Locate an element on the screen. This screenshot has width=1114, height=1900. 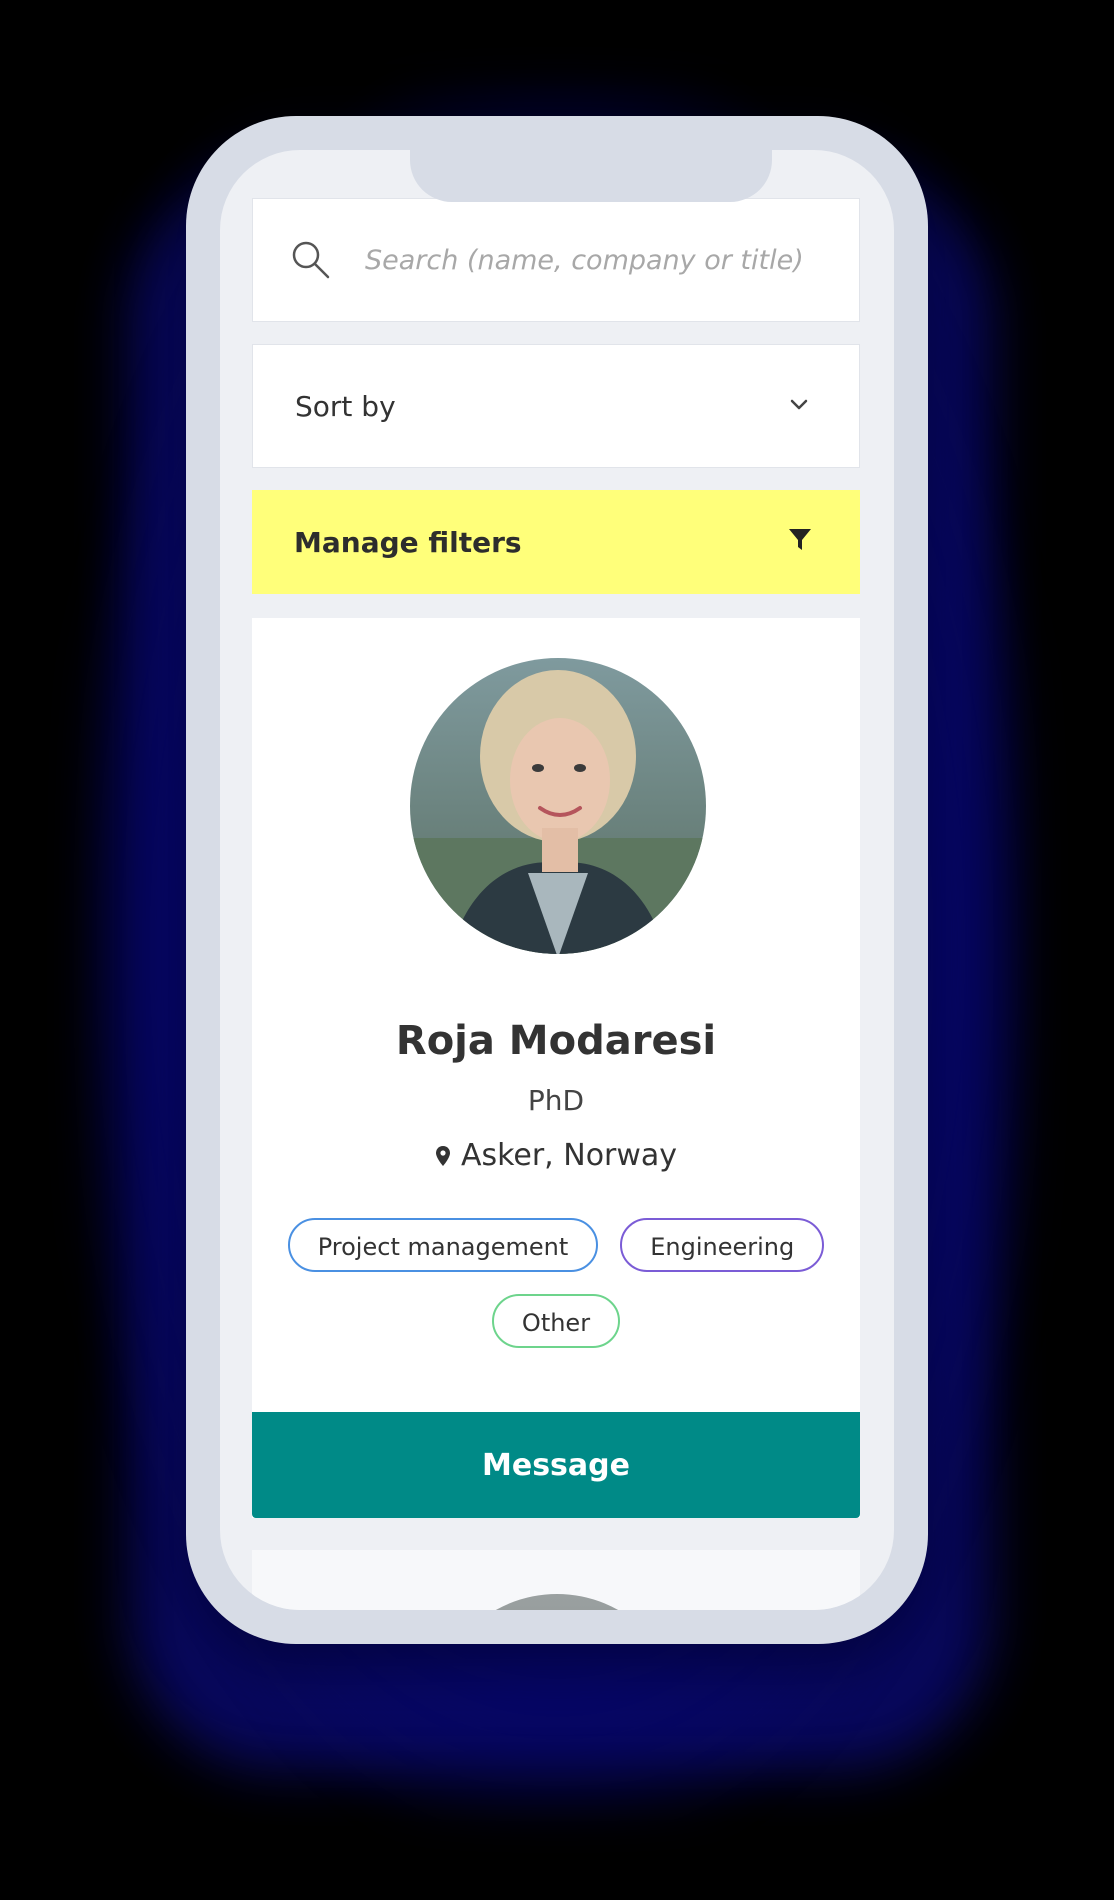
filter-icon is located at coordinates (800, 542).